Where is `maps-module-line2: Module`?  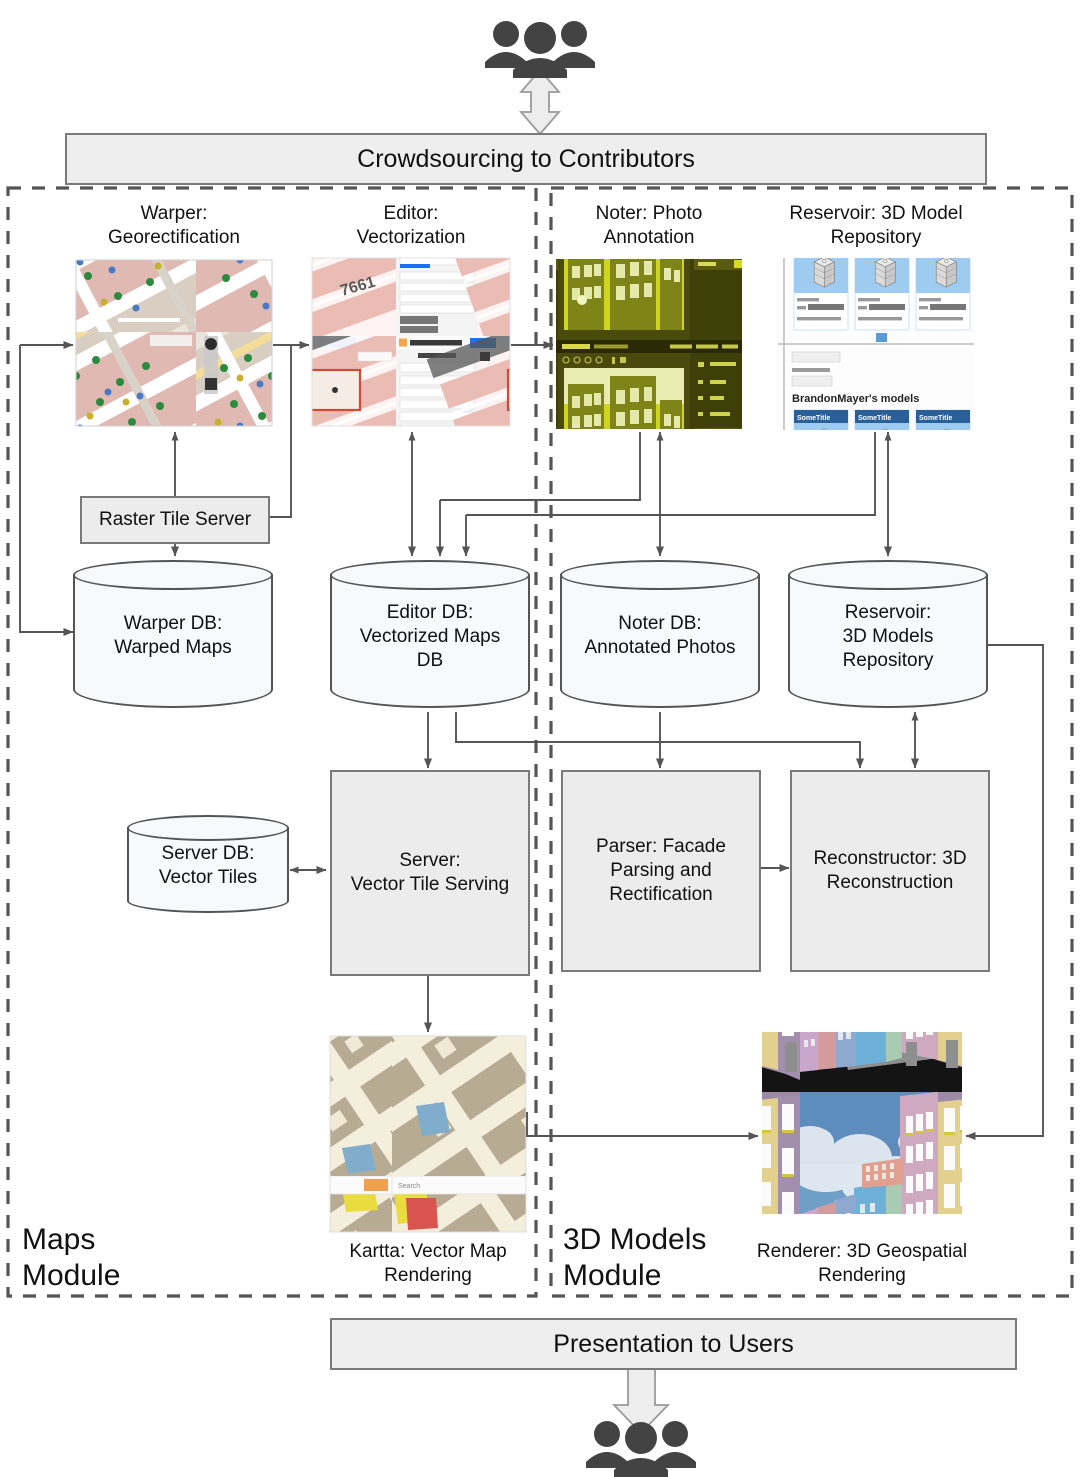 maps-module-line2: Module is located at coordinates (71, 1275).